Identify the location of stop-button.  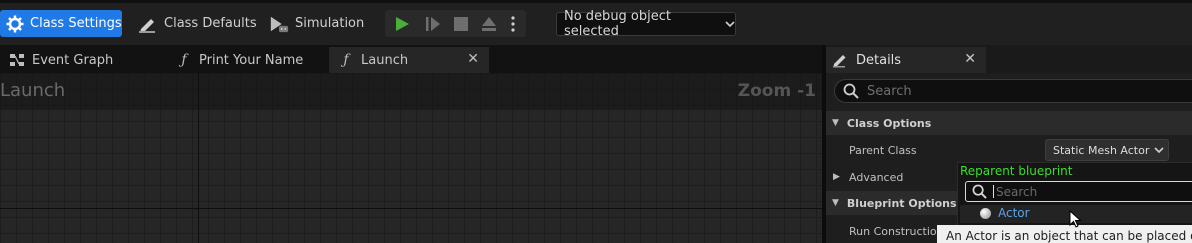
(461, 23).